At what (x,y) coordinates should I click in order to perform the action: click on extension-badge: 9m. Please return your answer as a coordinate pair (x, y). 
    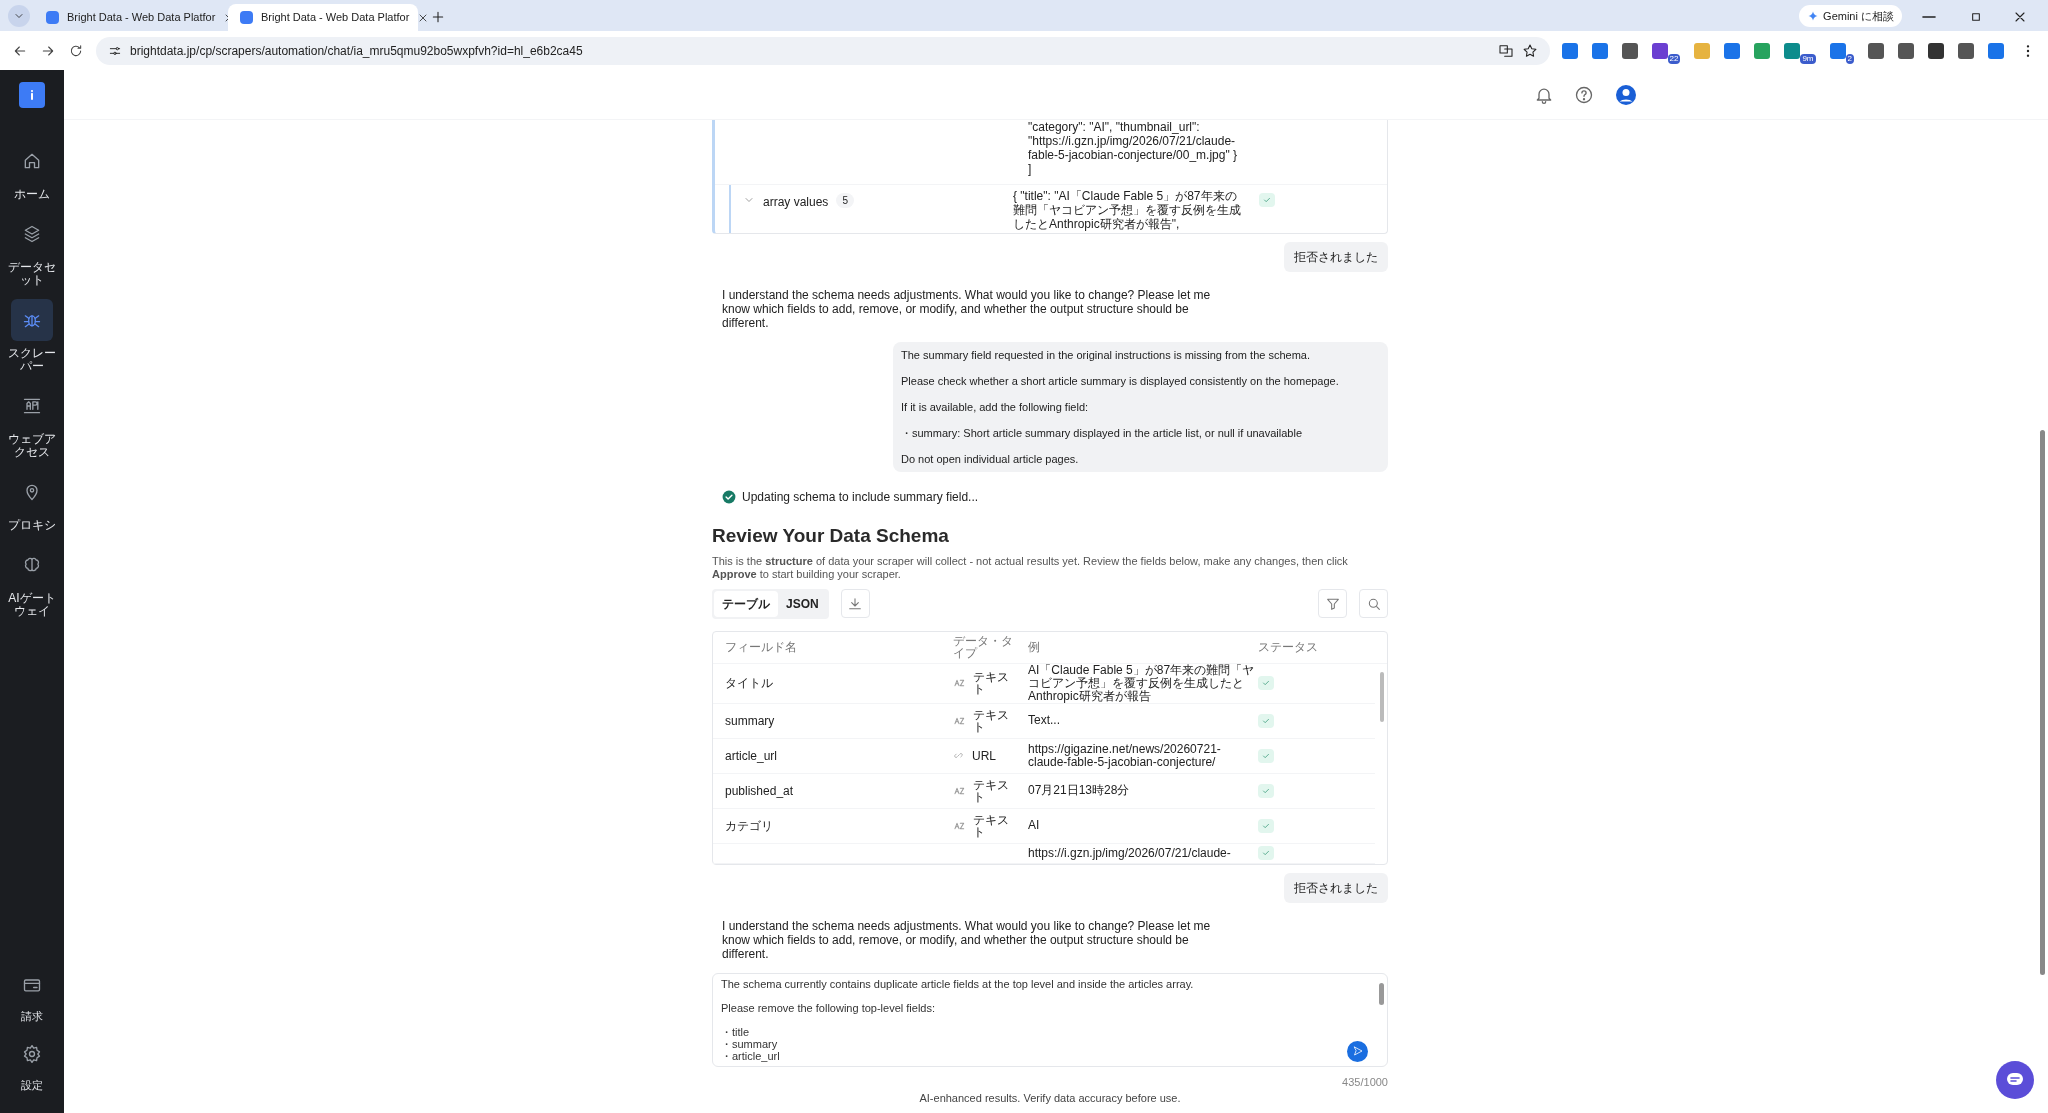
    Looking at the image, I should click on (1808, 58).